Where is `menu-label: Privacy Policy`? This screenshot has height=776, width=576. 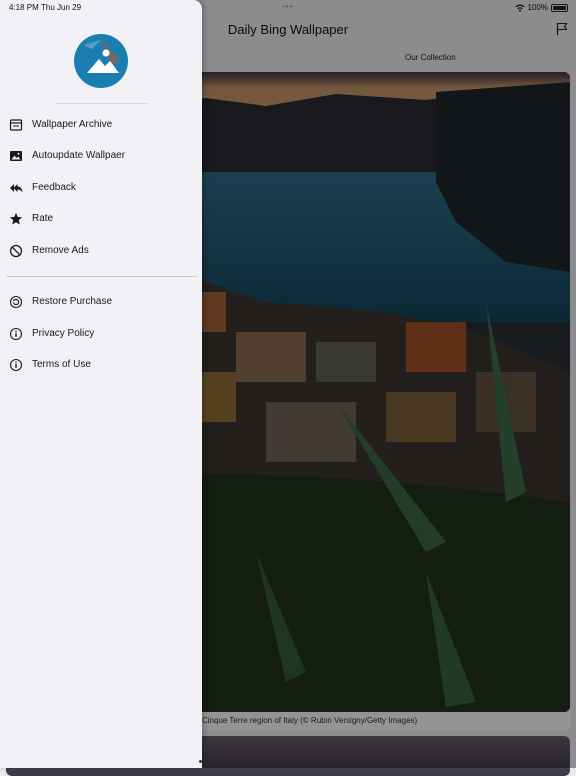 menu-label: Privacy Policy is located at coordinates (63, 333).